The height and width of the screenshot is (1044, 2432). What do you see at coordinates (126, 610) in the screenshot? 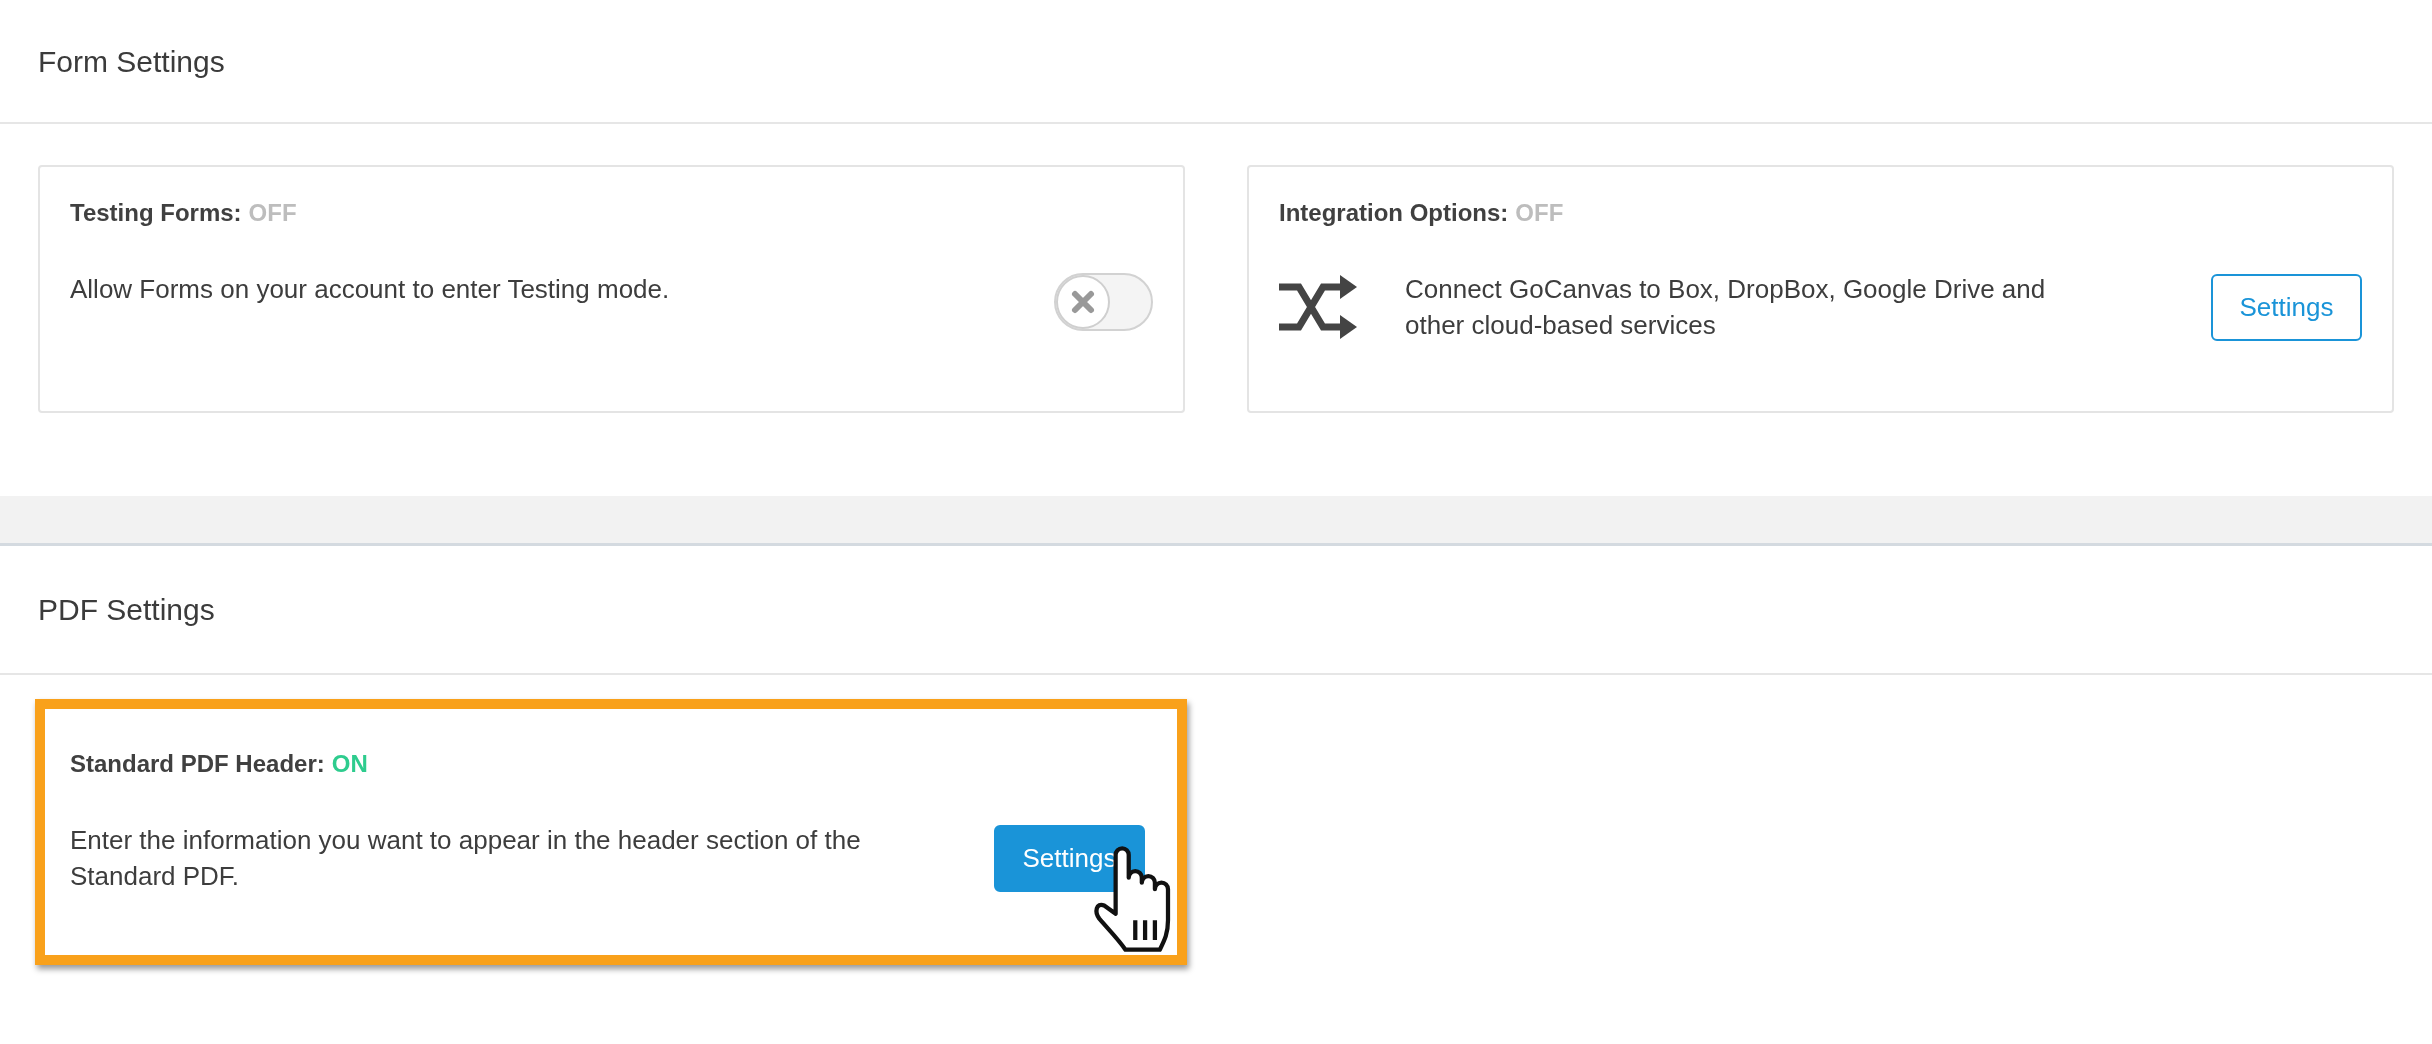
I see `section-title: PDF Settings` at bounding box center [126, 610].